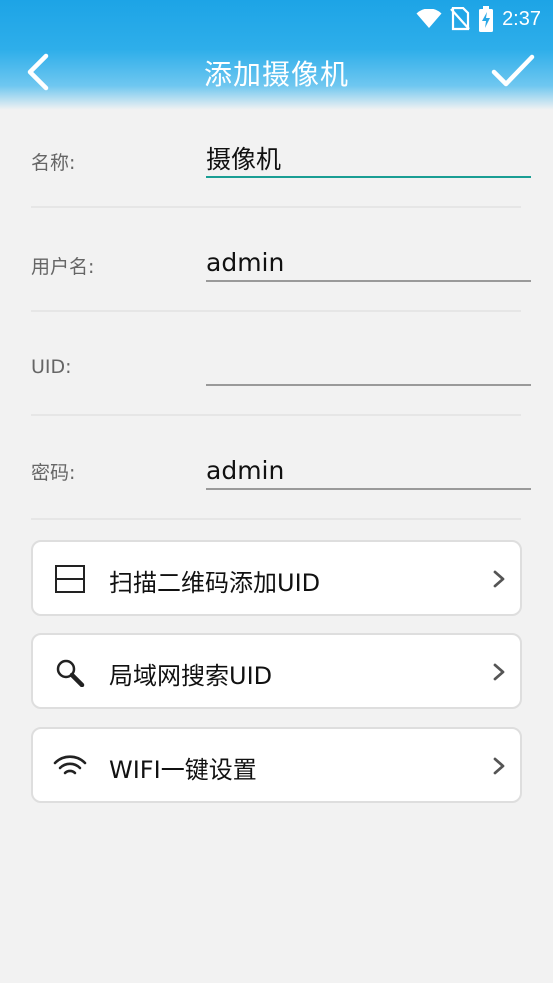 The image size is (553, 983). I want to click on uid-row: UID:, so click(281, 364).